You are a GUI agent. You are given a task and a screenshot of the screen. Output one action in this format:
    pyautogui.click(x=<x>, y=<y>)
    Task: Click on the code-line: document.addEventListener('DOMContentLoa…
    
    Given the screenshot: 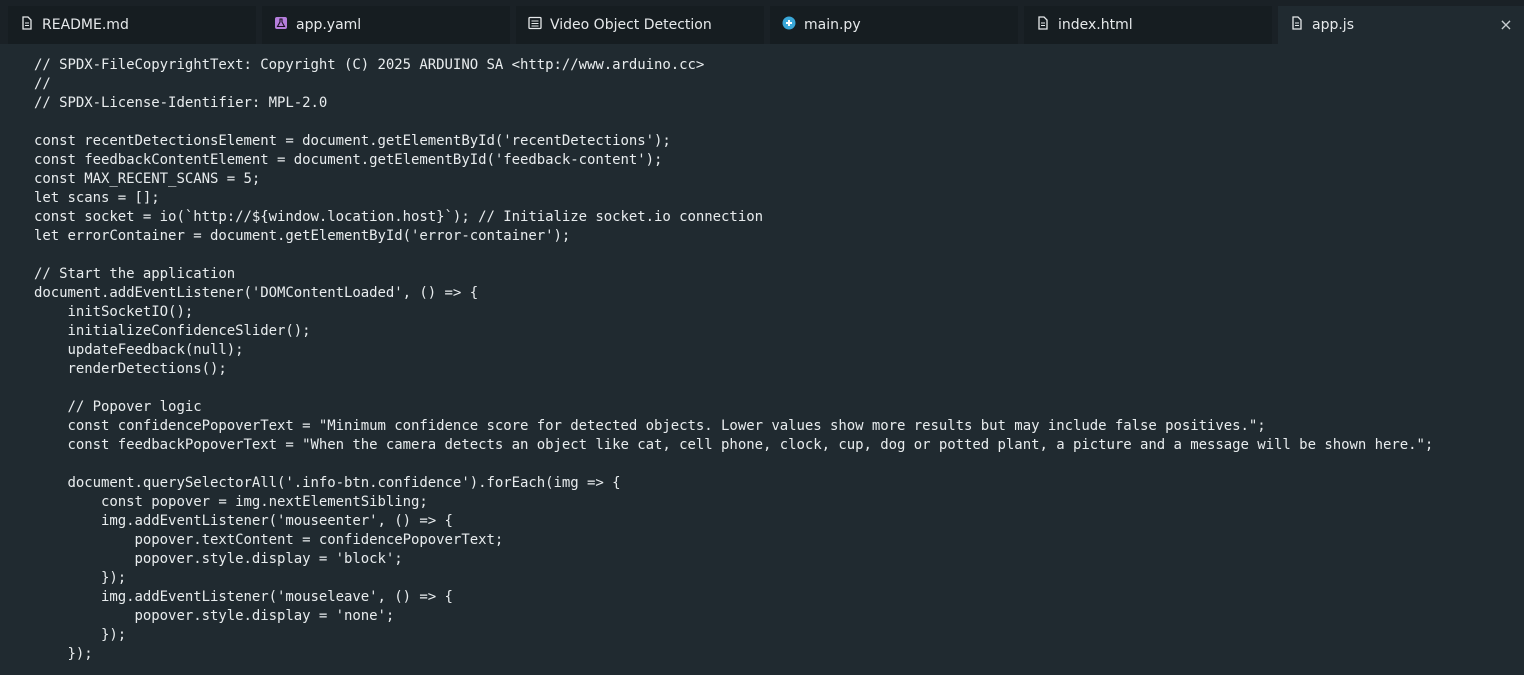 What is the action you would take?
    pyautogui.click(x=779, y=293)
    